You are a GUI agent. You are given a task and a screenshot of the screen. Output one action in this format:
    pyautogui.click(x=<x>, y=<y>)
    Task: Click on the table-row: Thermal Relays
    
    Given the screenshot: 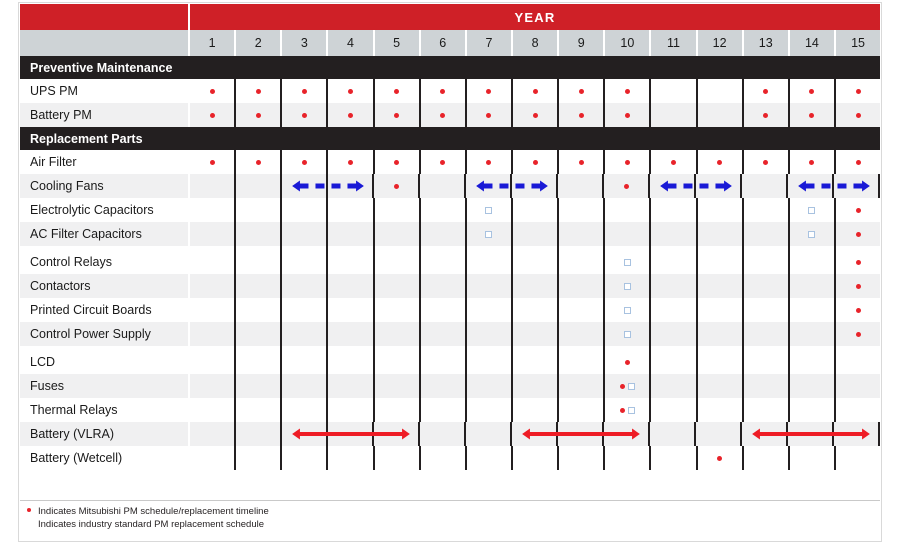 What is the action you would take?
    pyautogui.click(x=450, y=410)
    